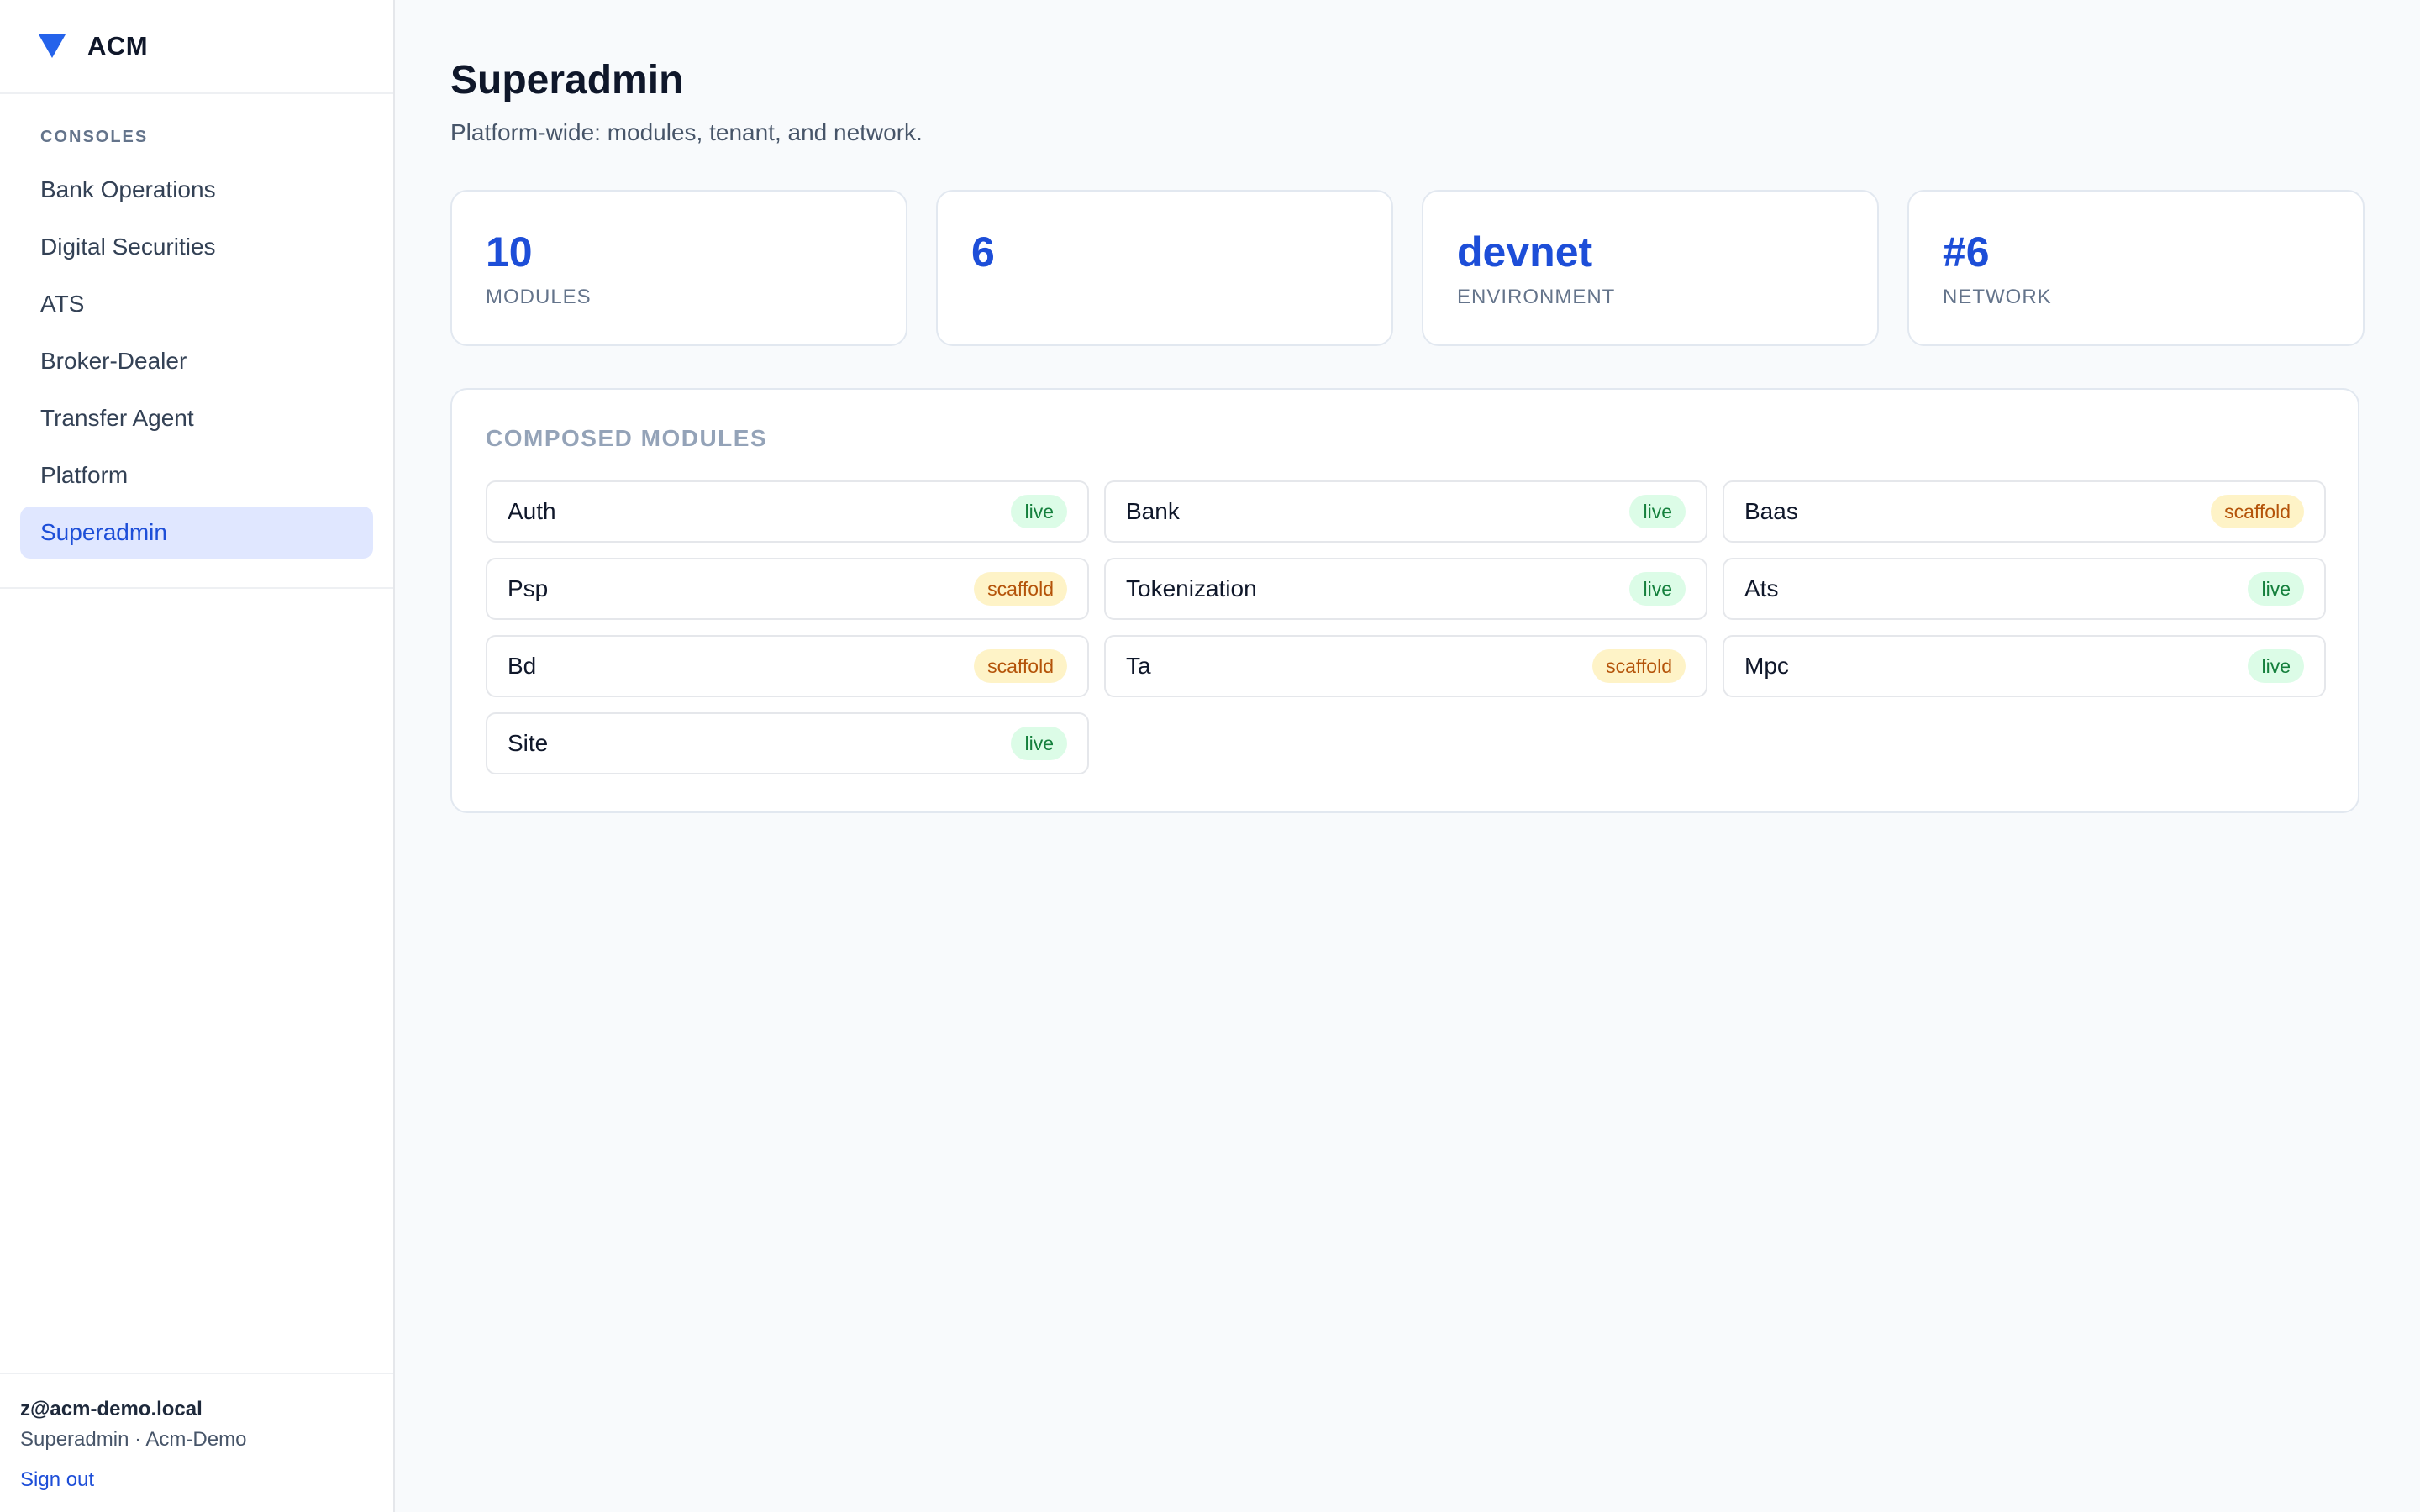 Image resolution: width=2420 pixels, height=1512 pixels. What do you see at coordinates (196, 361) in the screenshot?
I see `sidebar-item-broker-dealer: Broker-Dealer` at bounding box center [196, 361].